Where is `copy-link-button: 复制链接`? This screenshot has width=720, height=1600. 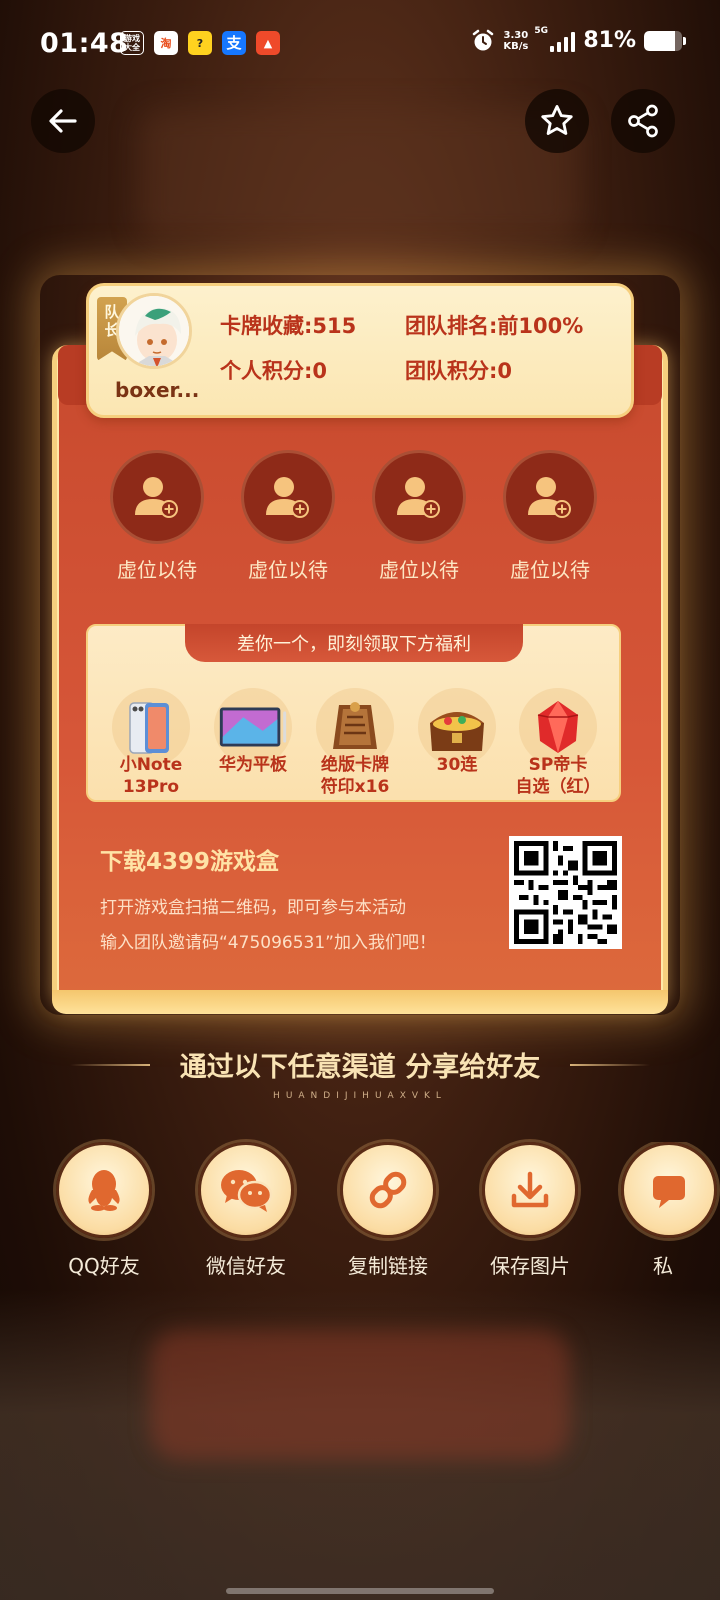
copy-link-button: 复制链接 is located at coordinates (388, 1210).